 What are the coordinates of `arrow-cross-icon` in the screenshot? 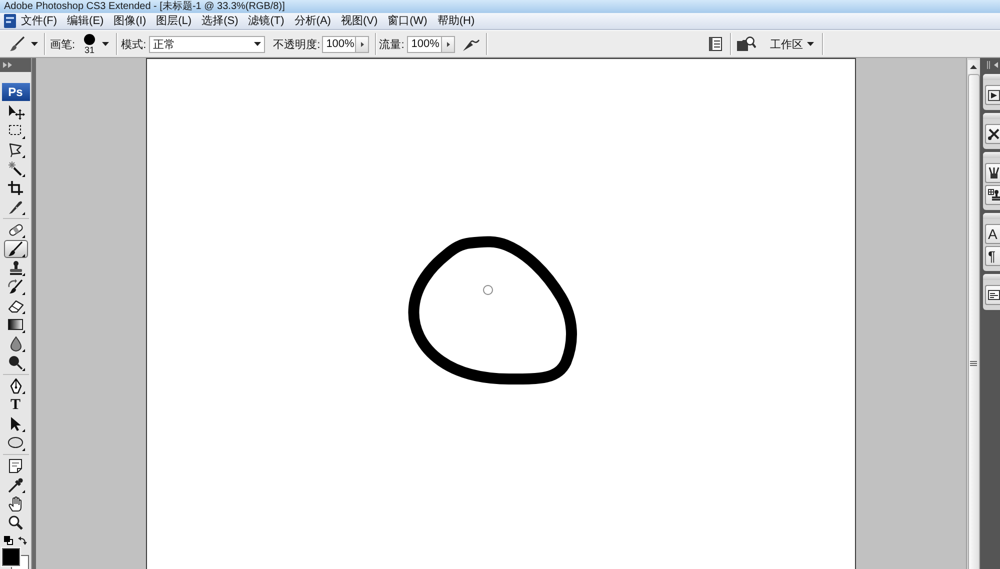 It's located at (15, 112).